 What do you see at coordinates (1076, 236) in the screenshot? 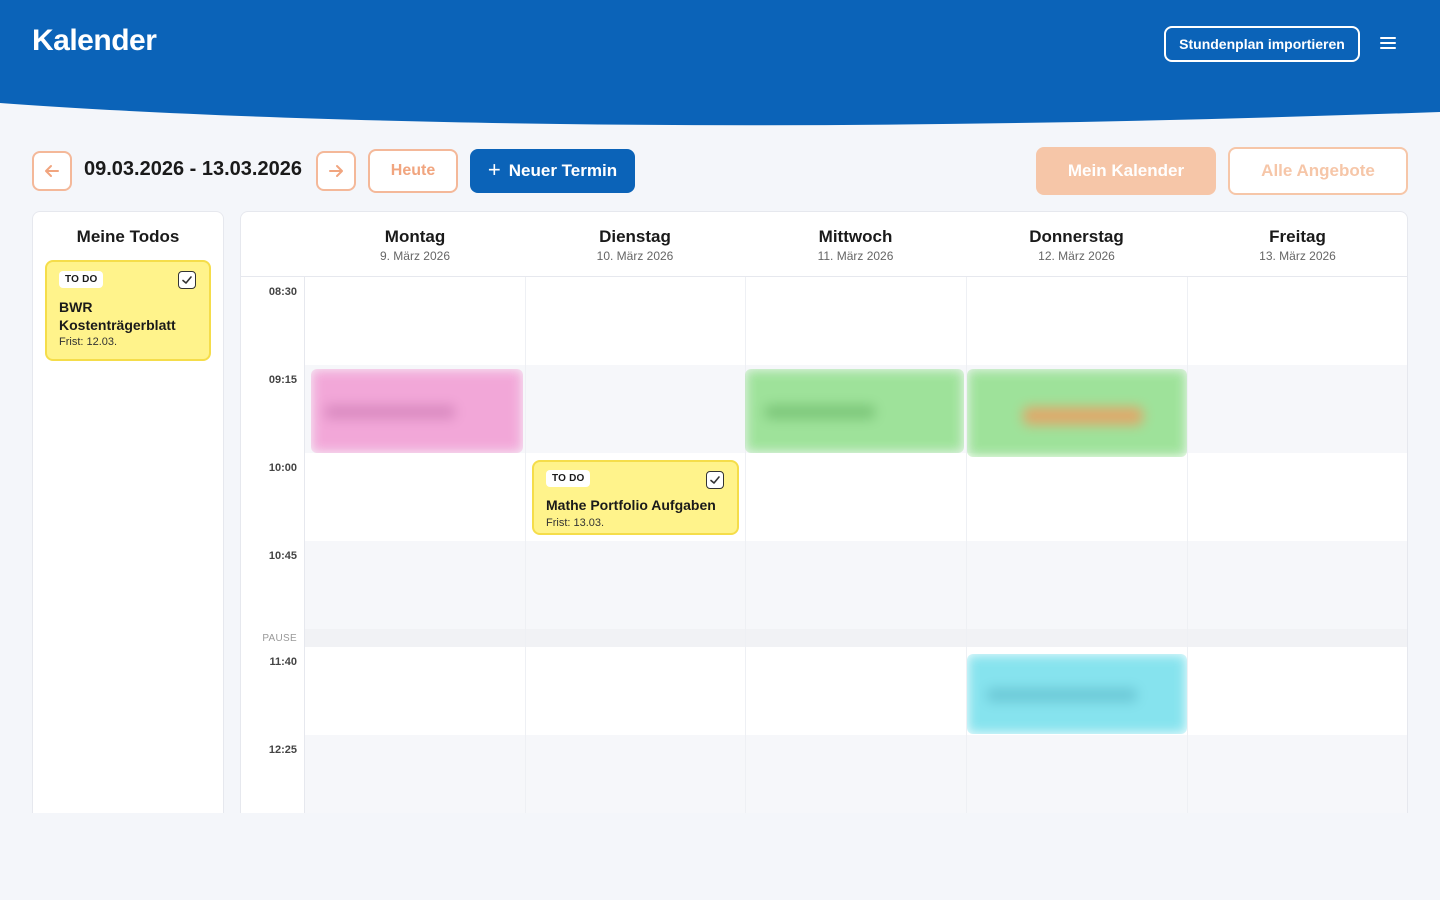
I see `day-name: Donnerstag` at bounding box center [1076, 236].